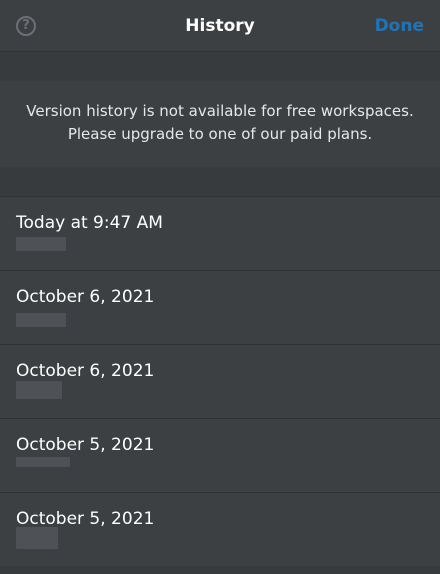  Describe the element at coordinates (220, 233) in the screenshot. I see `history-item: Today at 9:47 AM` at that location.